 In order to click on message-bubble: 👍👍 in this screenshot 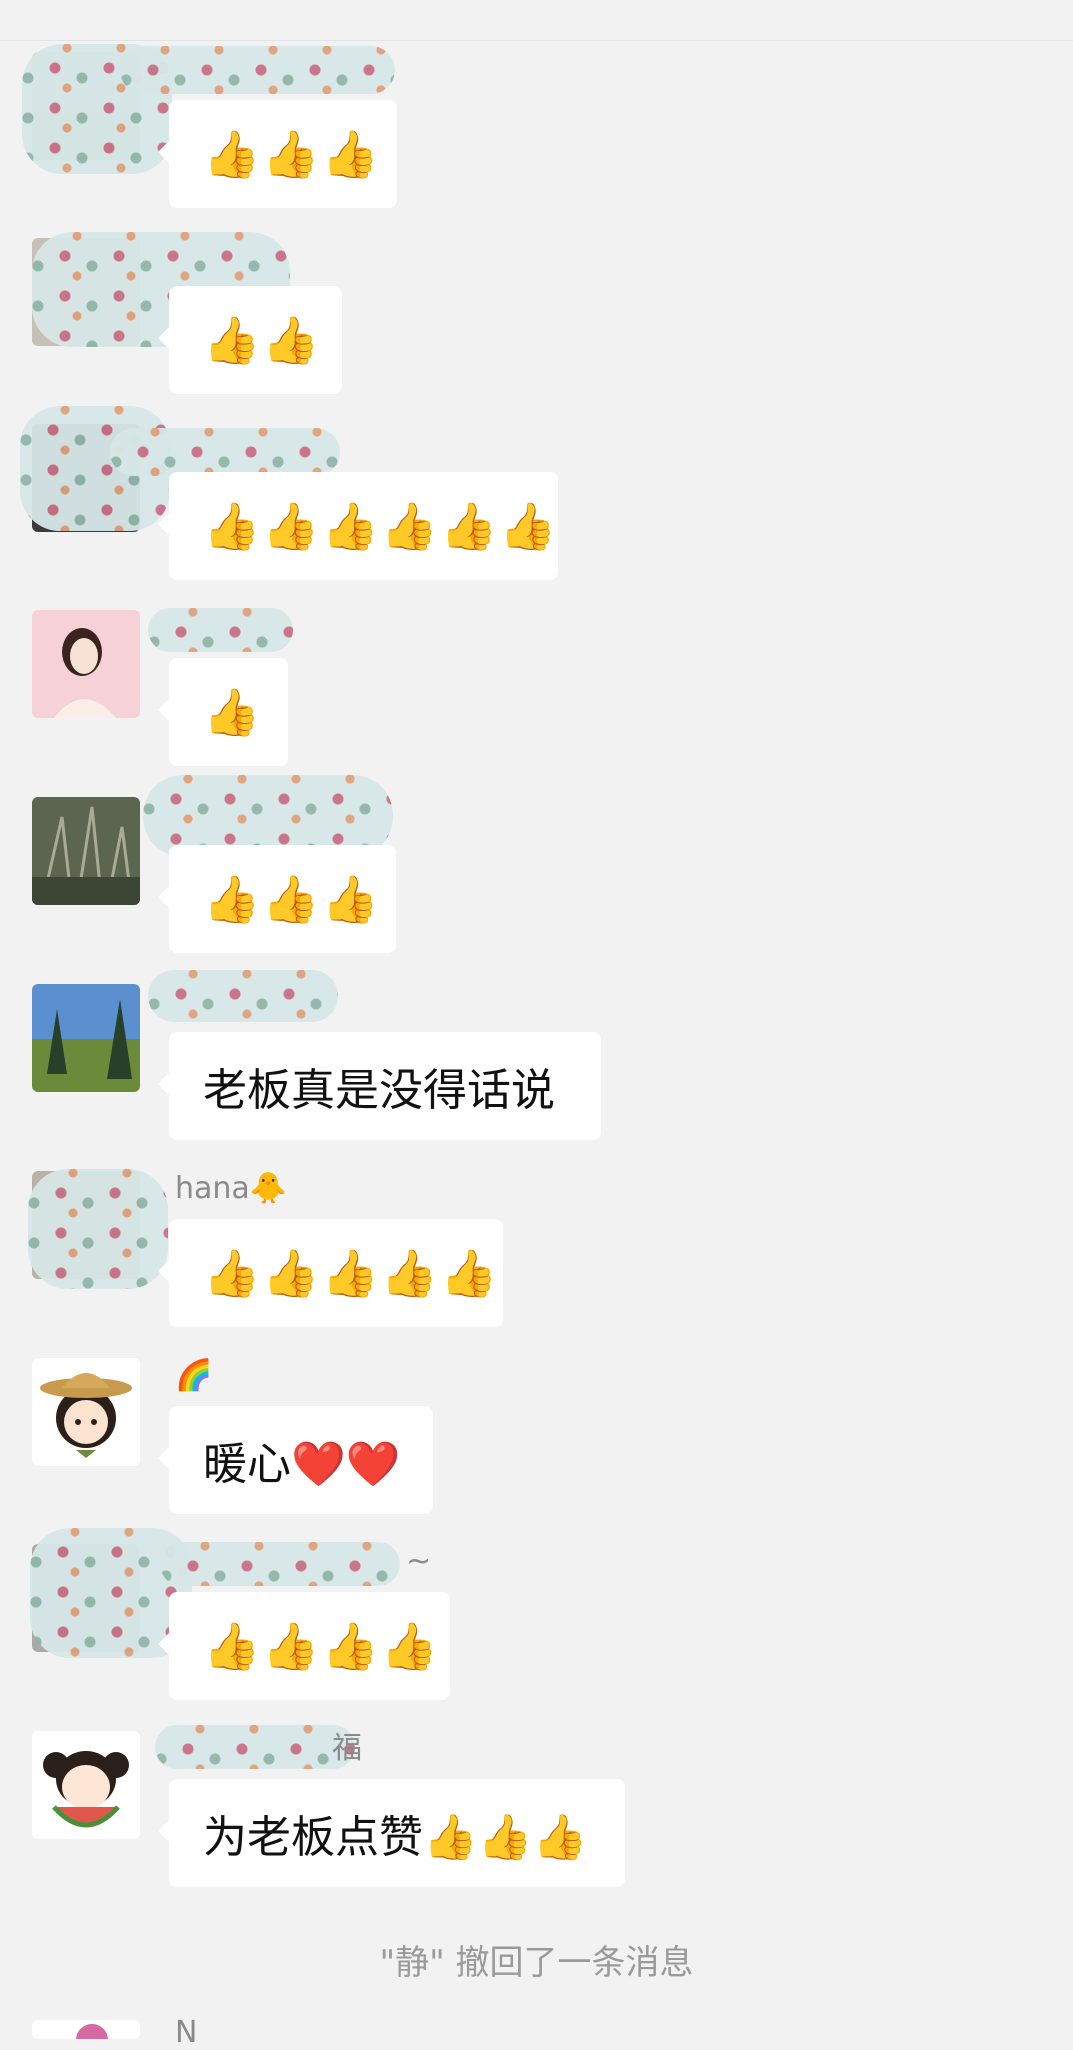, I will do `click(250, 340)`.